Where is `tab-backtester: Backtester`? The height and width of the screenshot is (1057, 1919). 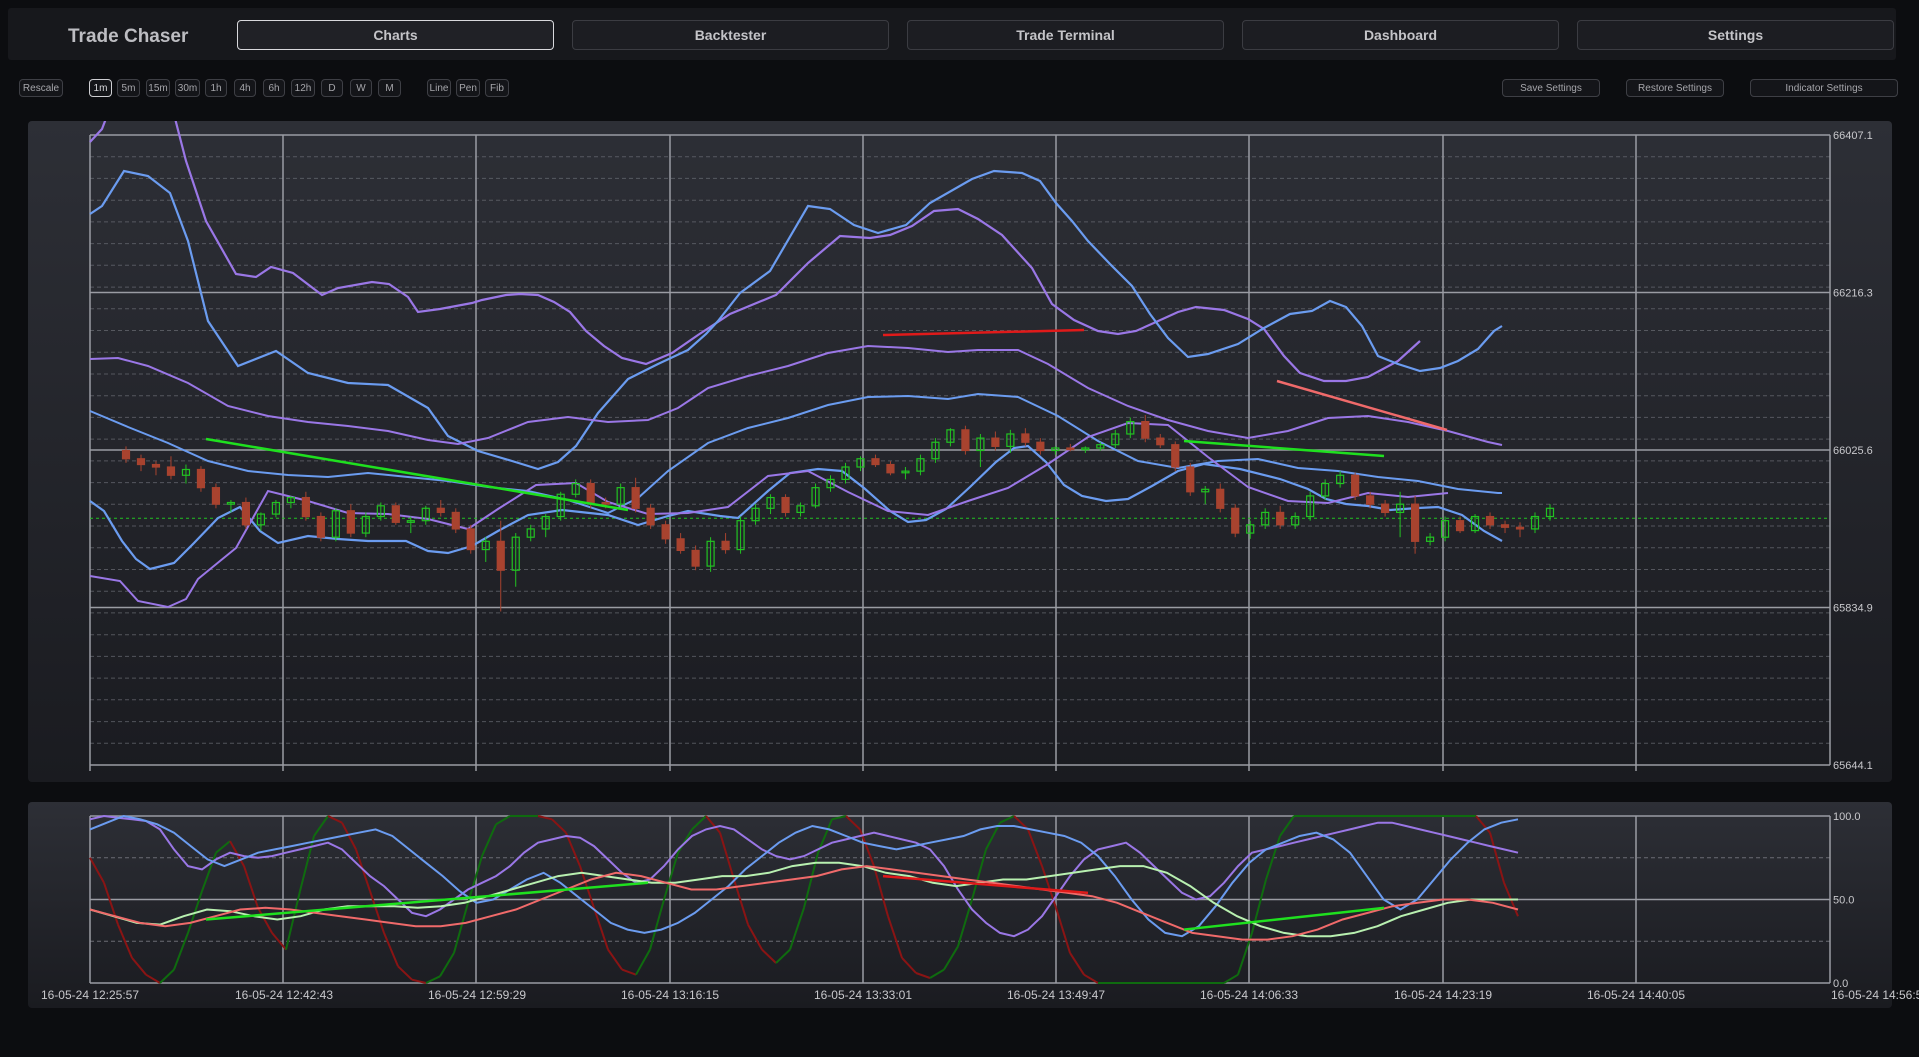 tab-backtester: Backtester is located at coordinates (730, 35).